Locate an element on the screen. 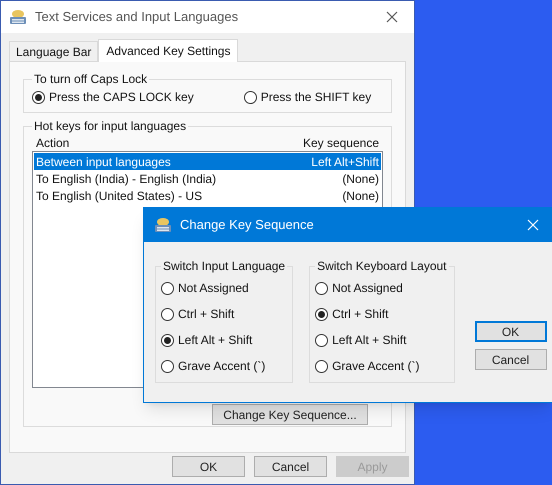  row-key-sequence: Left Alt+Shift is located at coordinates (345, 162).